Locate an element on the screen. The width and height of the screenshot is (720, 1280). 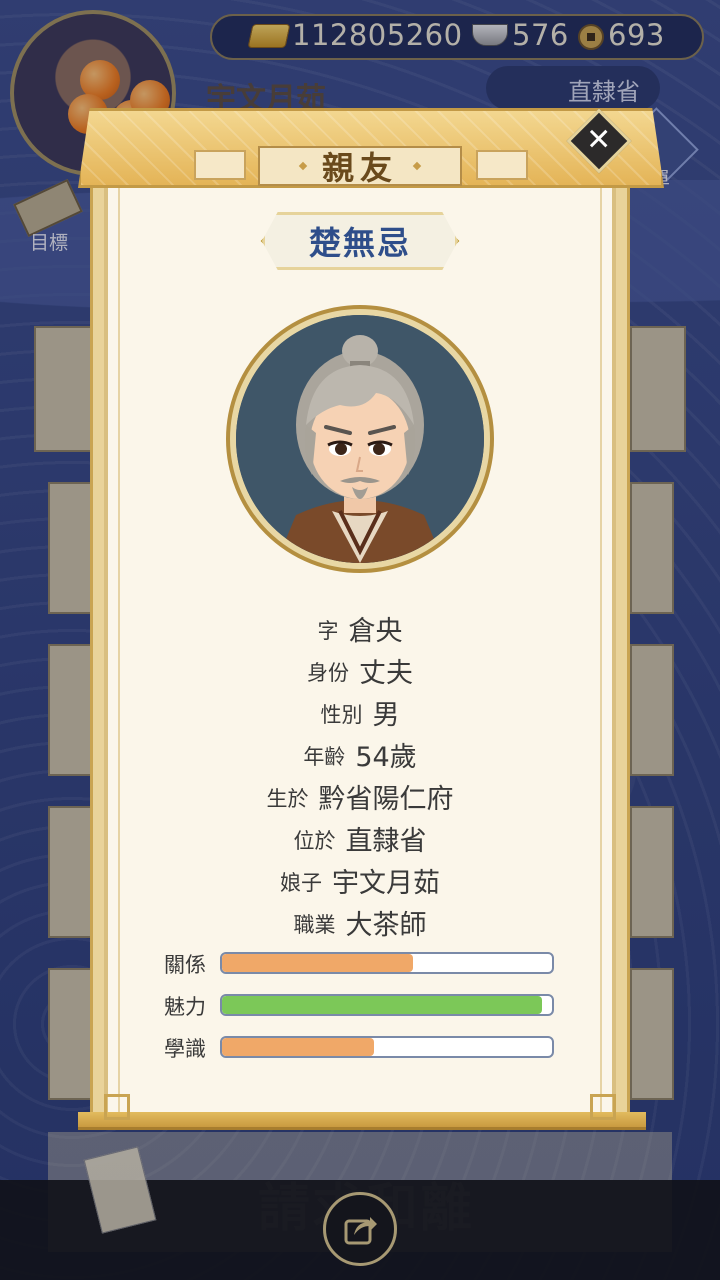
info-key: 職業 is located at coordinates (314, 925).